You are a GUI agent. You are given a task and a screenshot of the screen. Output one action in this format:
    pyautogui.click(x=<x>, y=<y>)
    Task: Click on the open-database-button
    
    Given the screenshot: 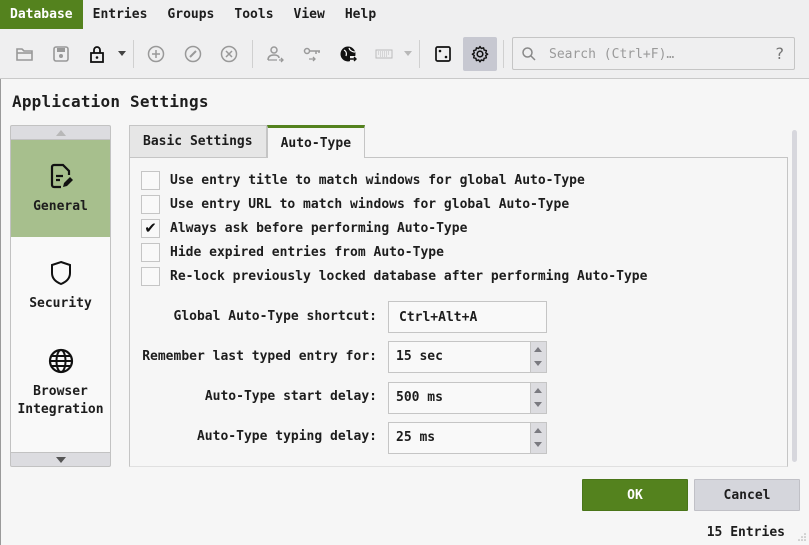 What is the action you would take?
    pyautogui.click(x=25, y=54)
    